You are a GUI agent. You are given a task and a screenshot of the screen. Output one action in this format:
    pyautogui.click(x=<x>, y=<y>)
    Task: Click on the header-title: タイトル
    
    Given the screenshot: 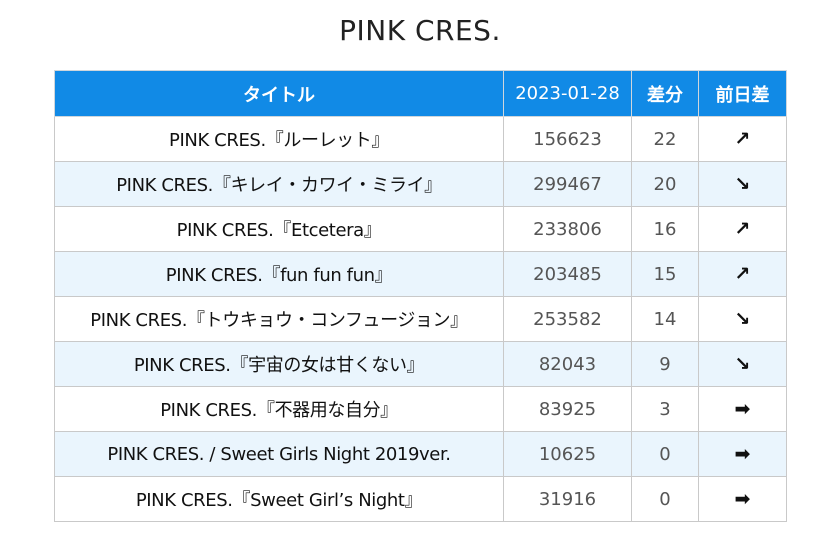 What is the action you would take?
    pyautogui.click(x=279, y=93)
    